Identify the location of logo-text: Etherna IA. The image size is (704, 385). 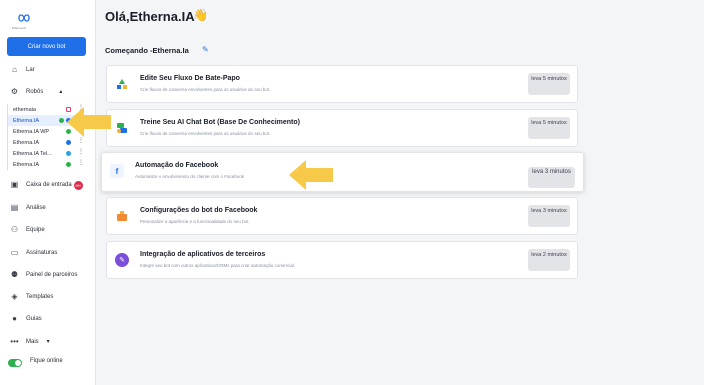
(19, 28).